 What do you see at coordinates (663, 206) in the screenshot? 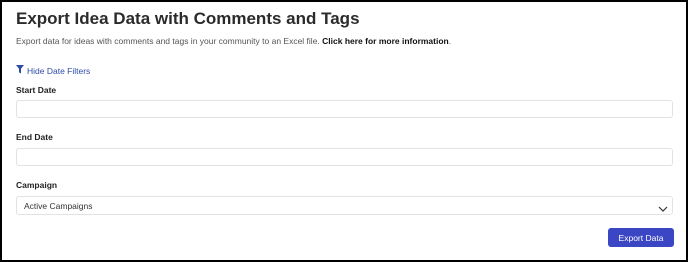
I see `chevron-down-icon` at bounding box center [663, 206].